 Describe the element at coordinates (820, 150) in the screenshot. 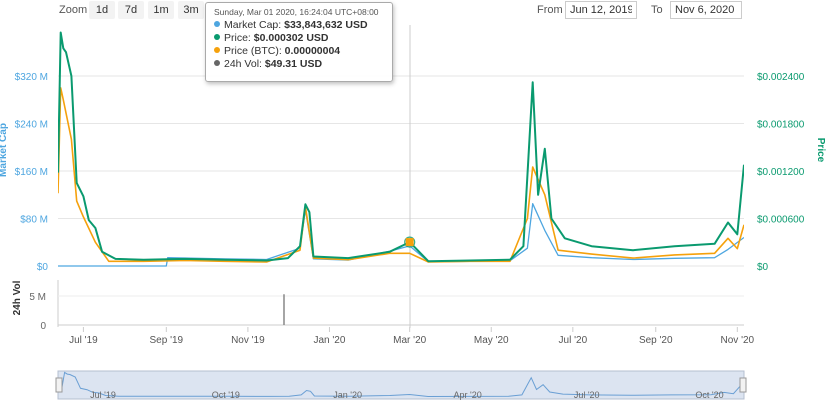

I see `right-axis-title: Price` at that location.